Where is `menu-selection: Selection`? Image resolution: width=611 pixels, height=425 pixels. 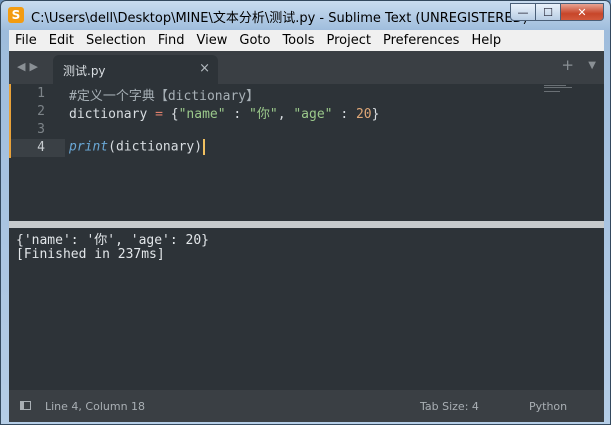 menu-selection: Selection is located at coordinates (116, 40).